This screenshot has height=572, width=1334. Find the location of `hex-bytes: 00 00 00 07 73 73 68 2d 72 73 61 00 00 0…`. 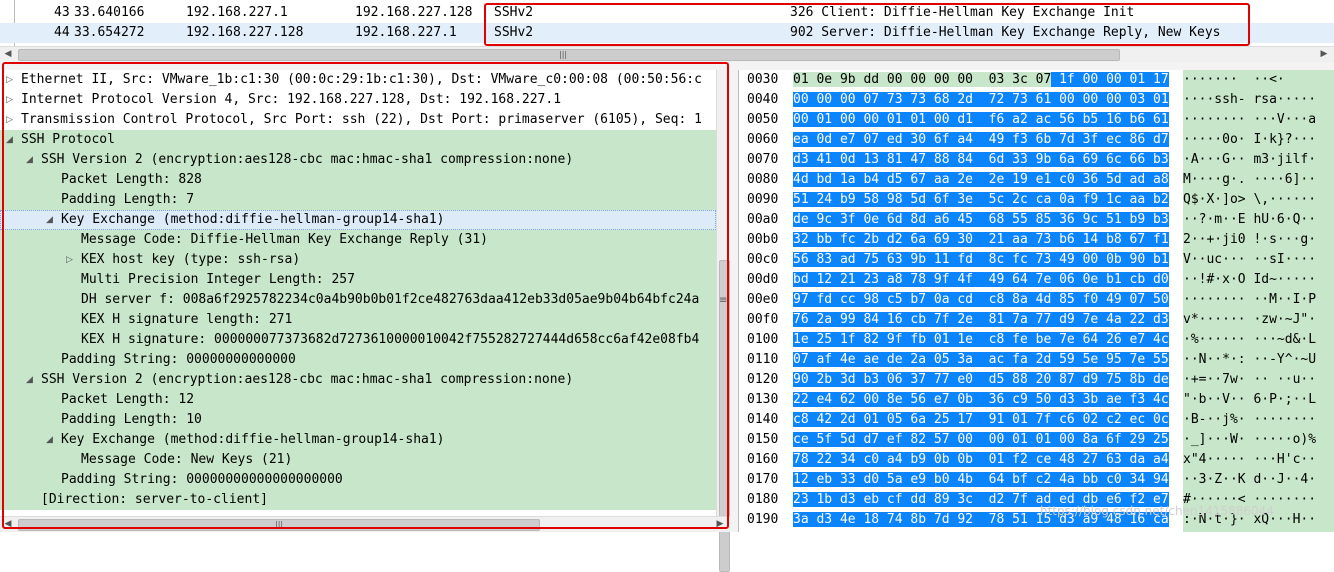

hex-bytes: 00 00 00 07 73 73 68 2d 72 73 61 00 00 0… is located at coordinates (1008, 100).